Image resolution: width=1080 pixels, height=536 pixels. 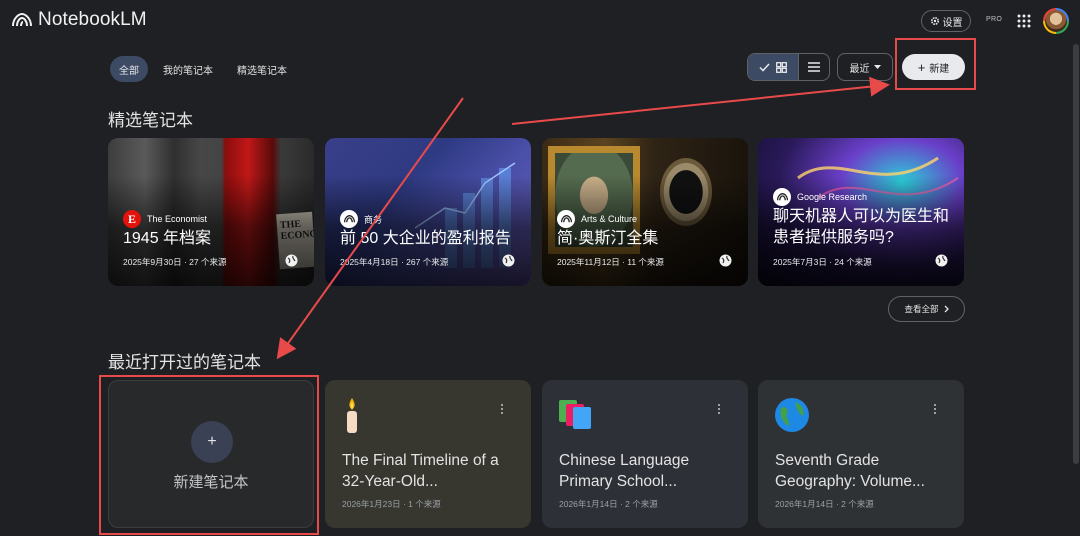 What do you see at coordinates (994, 19) in the screenshot?
I see `pro-badge: PRO` at bounding box center [994, 19].